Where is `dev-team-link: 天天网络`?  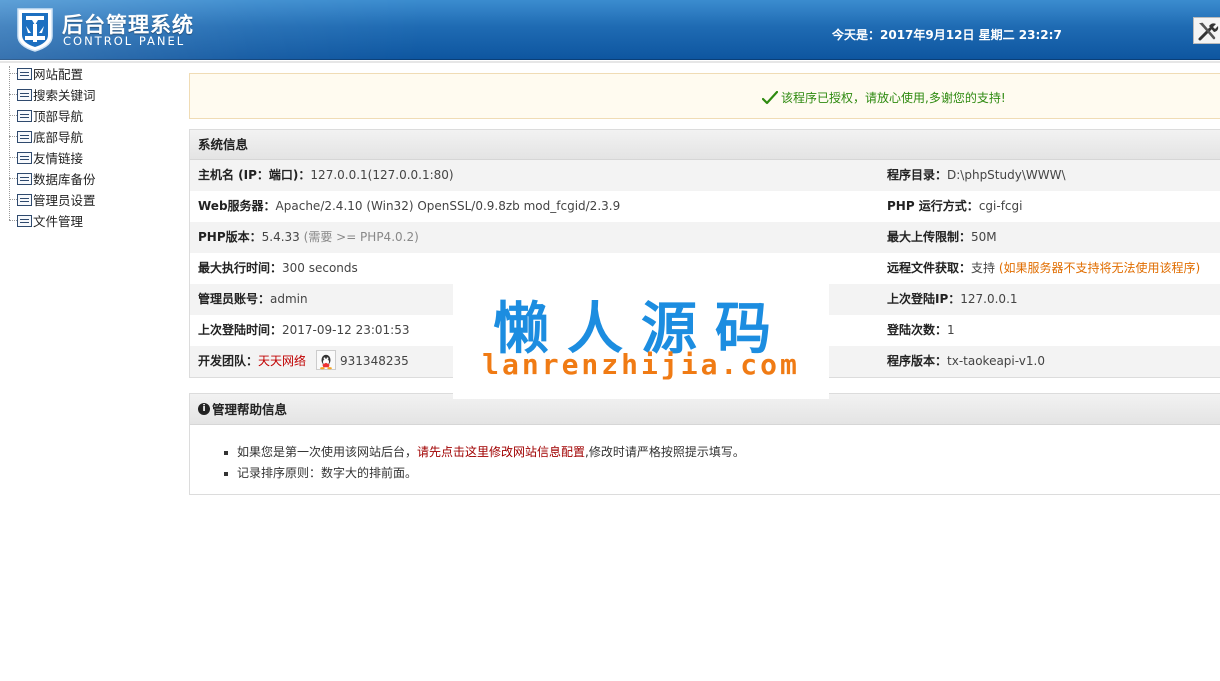
dev-team-link: 天天网络 is located at coordinates (282, 361).